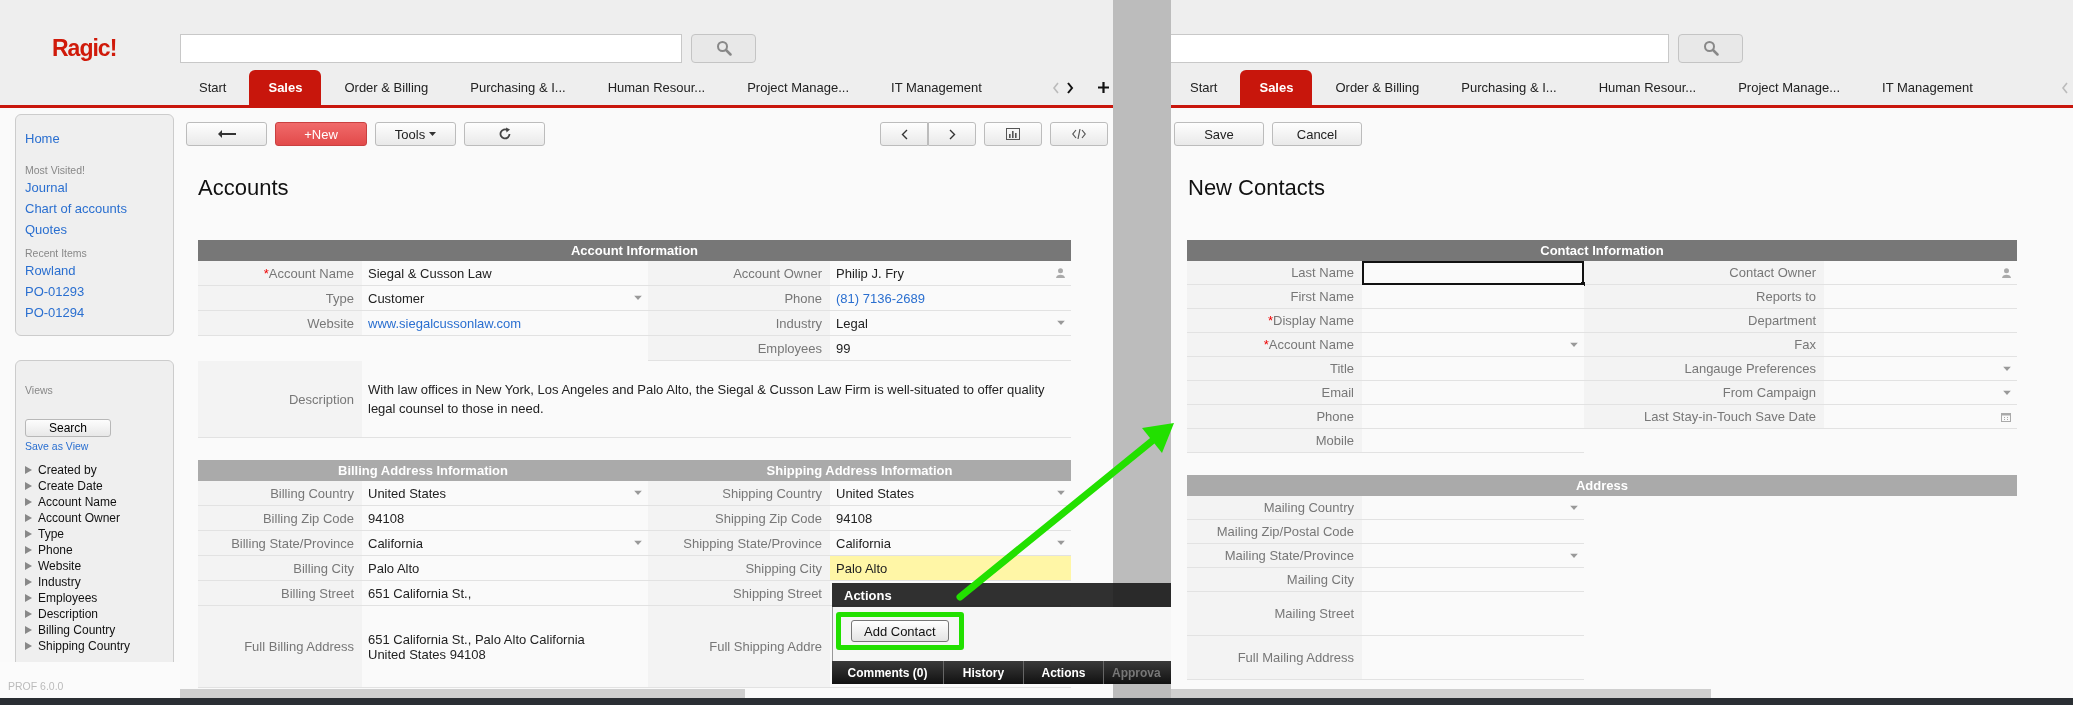 This screenshot has width=2073, height=705. I want to click on field-label: Last Name, so click(1274, 273).